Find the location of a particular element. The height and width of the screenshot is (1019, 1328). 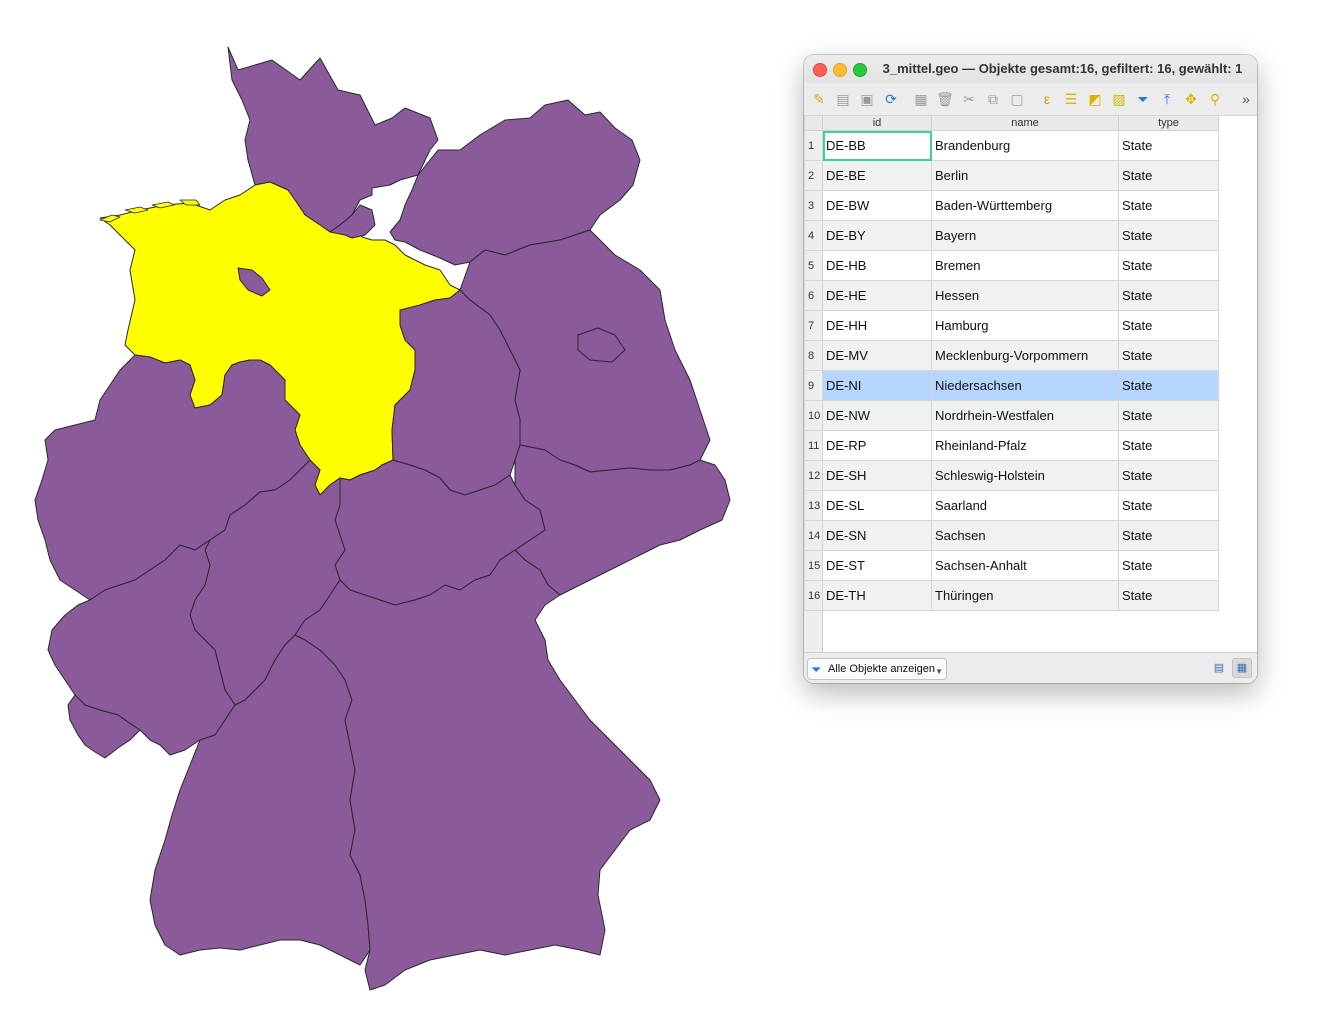

row-number: 7 is located at coordinates (813, 325).